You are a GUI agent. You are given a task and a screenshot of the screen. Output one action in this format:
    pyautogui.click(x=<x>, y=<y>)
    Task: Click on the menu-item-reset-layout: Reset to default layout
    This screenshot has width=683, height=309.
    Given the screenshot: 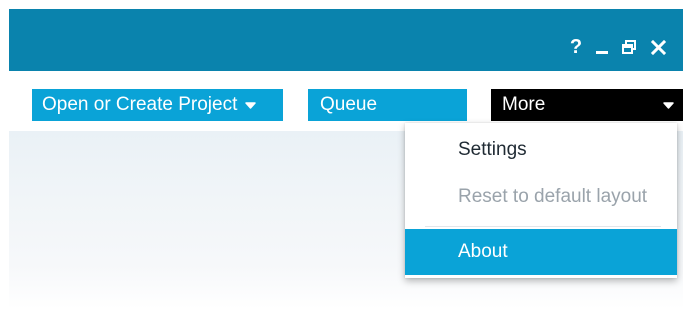 What is the action you would take?
    pyautogui.click(x=553, y=196)
    